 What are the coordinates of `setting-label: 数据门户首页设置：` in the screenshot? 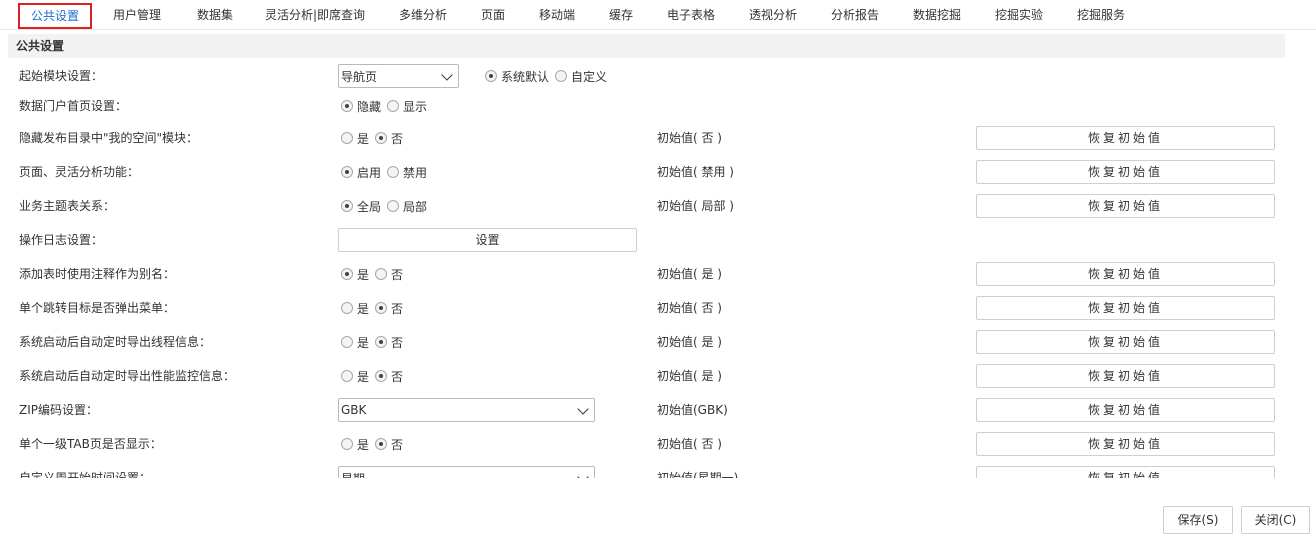 It's located at (73, 106).